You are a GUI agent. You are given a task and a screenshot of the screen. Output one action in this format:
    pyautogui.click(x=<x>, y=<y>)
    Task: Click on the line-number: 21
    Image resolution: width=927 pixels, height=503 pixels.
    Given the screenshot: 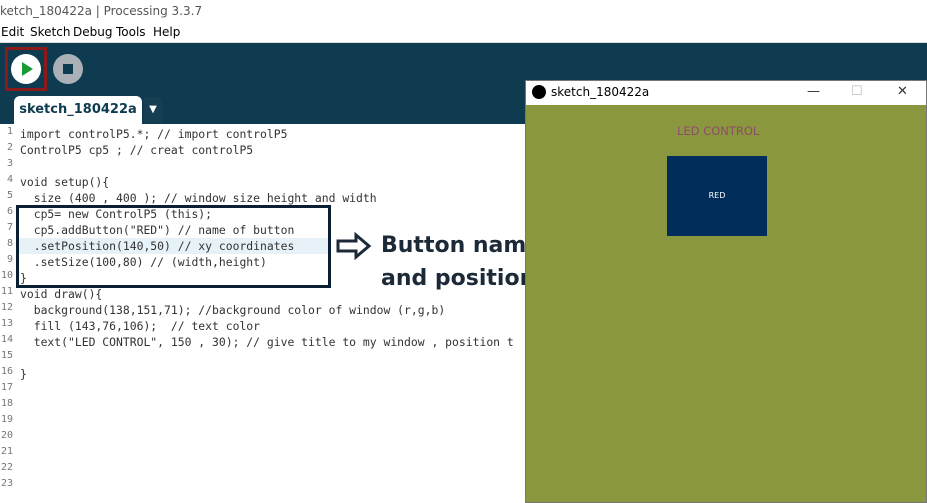 What is the action you would take?
    pyautogui.click(x=6, y=451)
    